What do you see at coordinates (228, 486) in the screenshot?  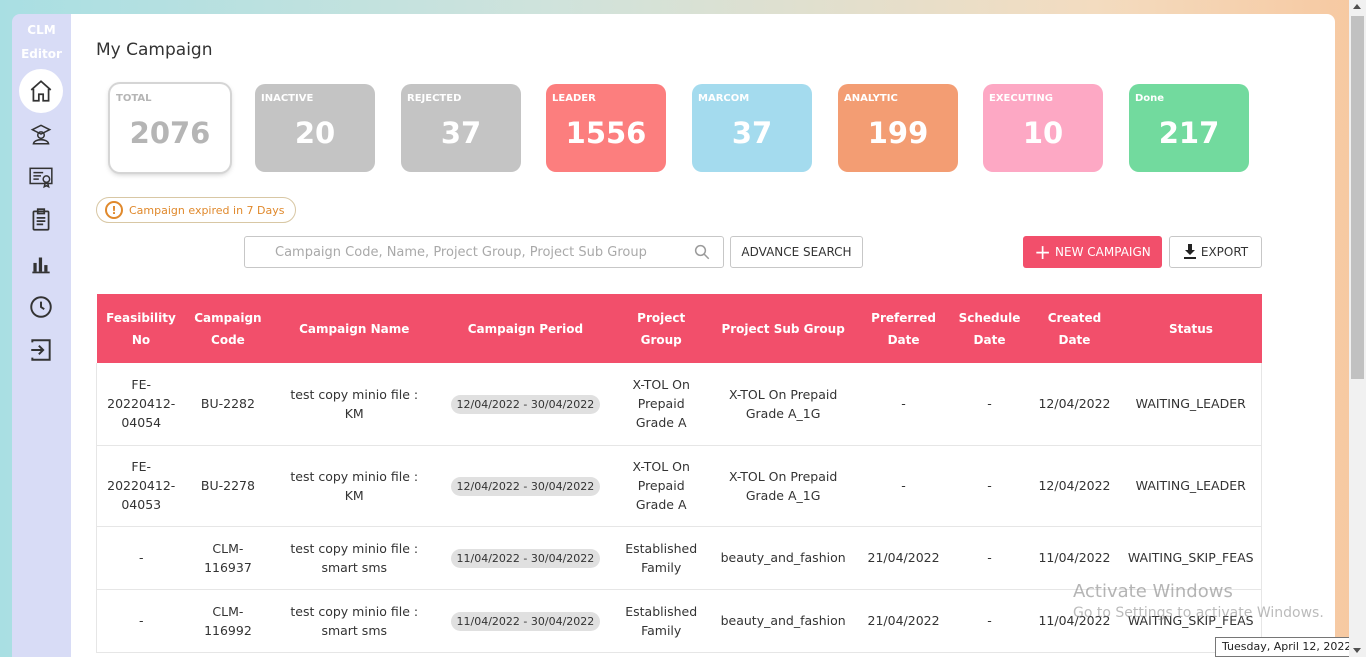 I see `cell-campaign-code: BU-2278` at bounding box center [228, 486].